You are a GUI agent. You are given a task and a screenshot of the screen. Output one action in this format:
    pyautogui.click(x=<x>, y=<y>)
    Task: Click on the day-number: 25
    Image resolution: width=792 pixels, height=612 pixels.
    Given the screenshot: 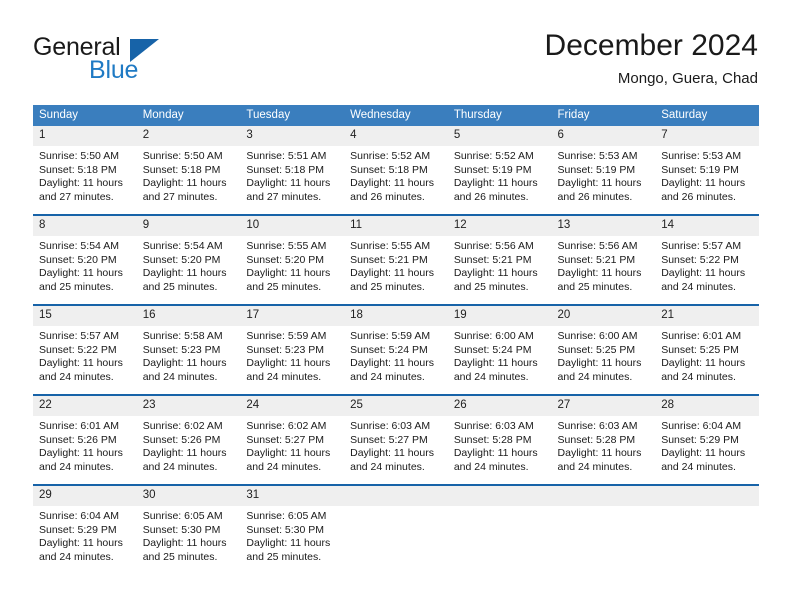 What is the action you would take?
    pyautogui.click(x=396, y=406)
    